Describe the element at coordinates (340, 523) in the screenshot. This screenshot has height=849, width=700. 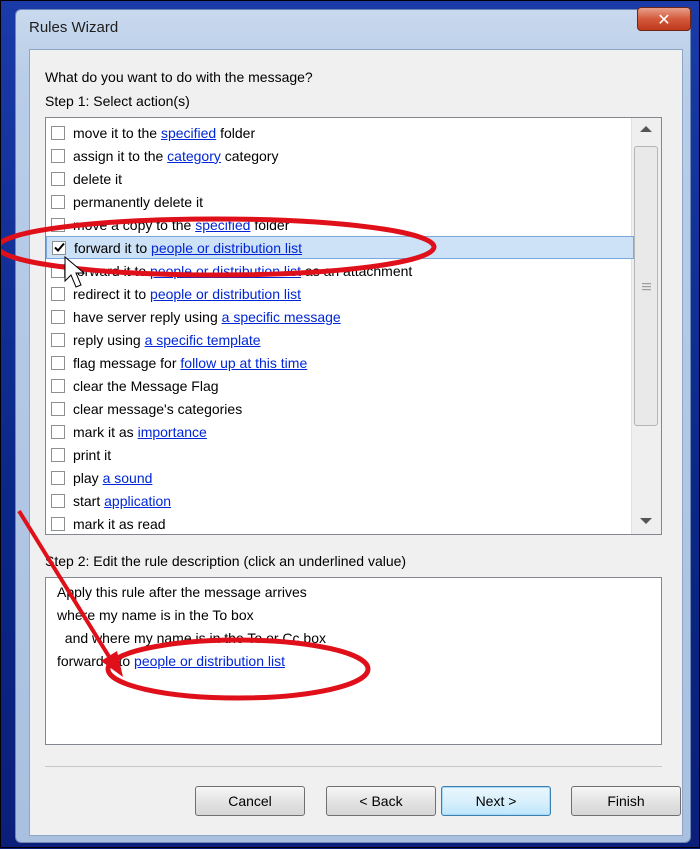
I see `action-row: mark it as read` at that location.